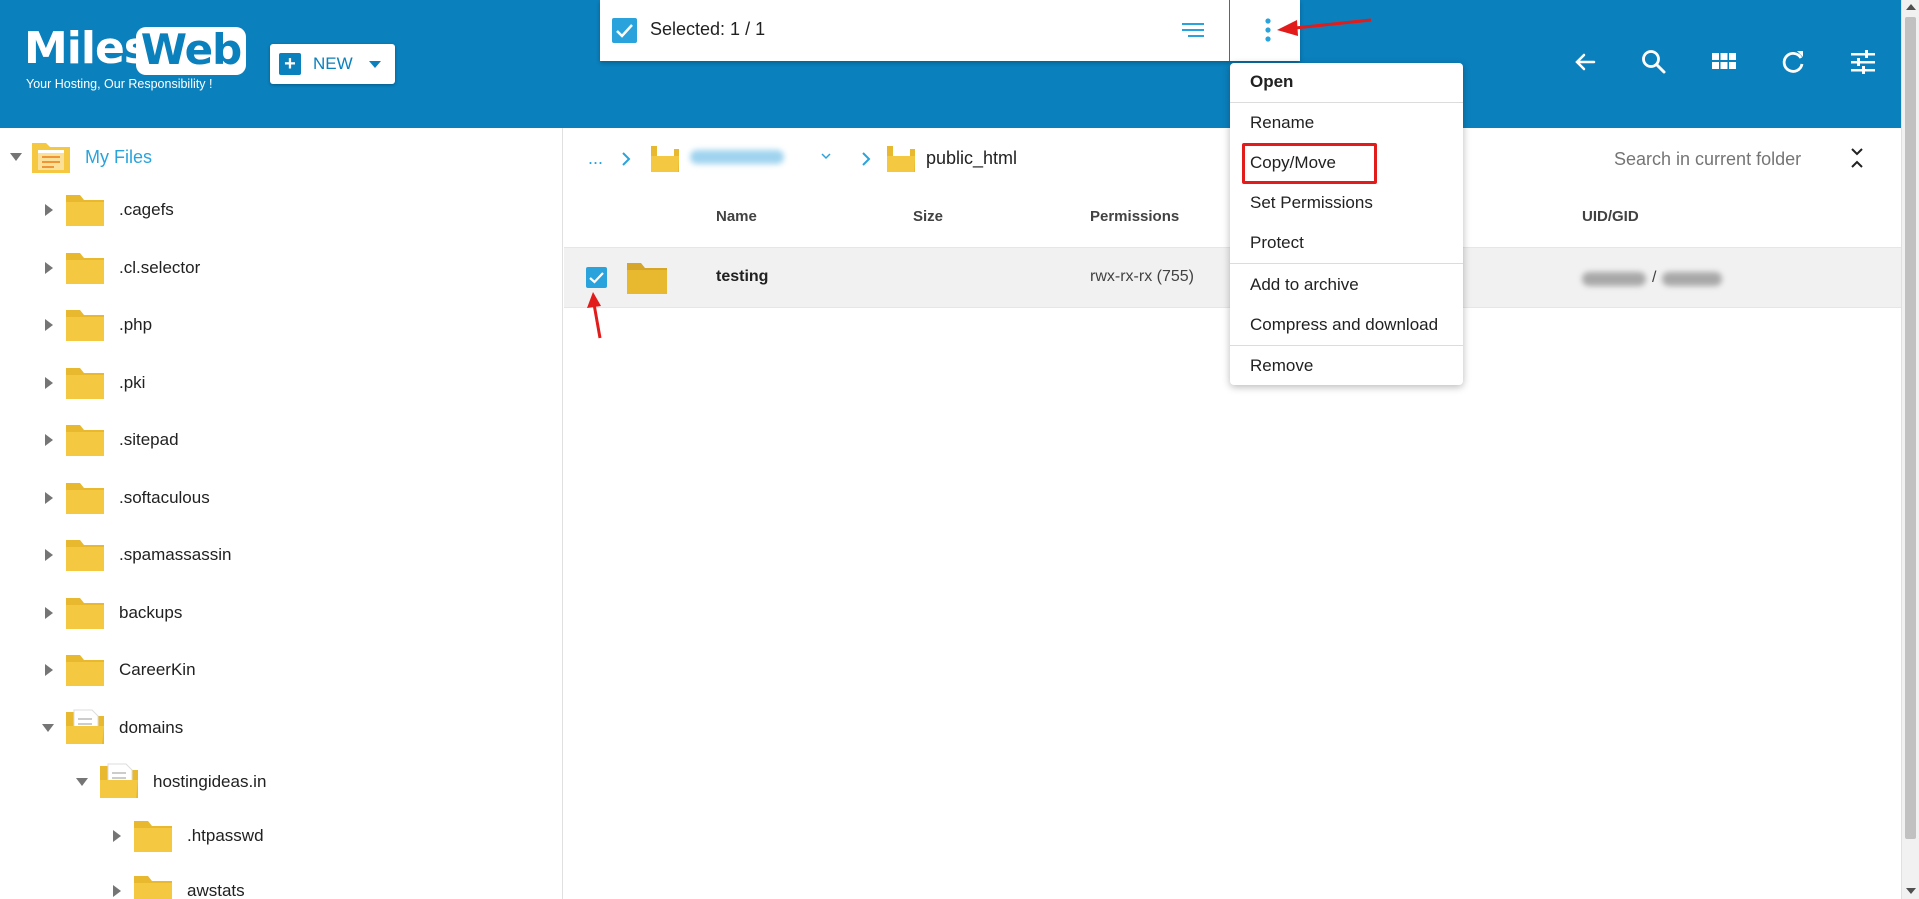 The height and width of the screenshot is (899, 1919). I want to click on selection-bar-divider, so click(1229, 30).